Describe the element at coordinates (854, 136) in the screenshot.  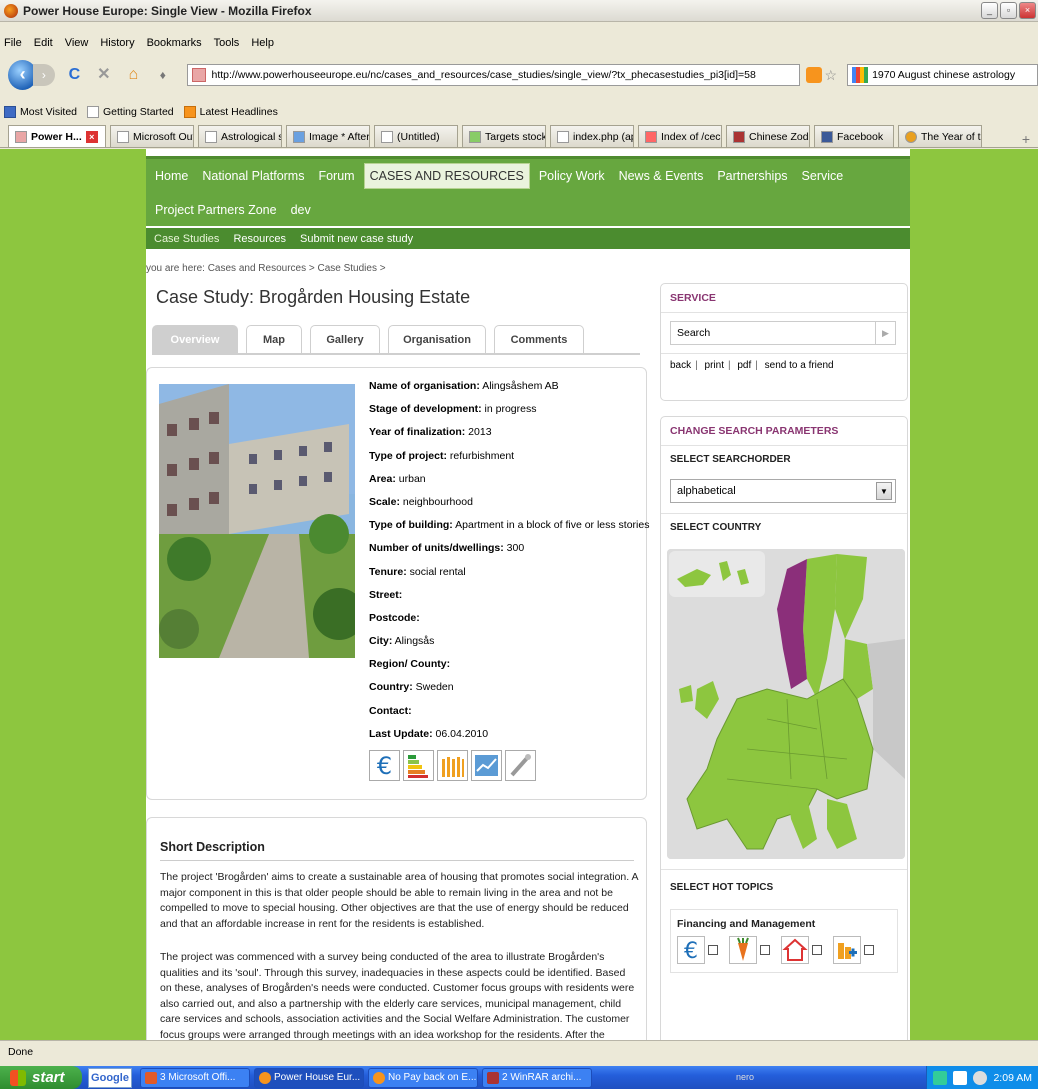
I see `browser-tab: Facebook` at that location.